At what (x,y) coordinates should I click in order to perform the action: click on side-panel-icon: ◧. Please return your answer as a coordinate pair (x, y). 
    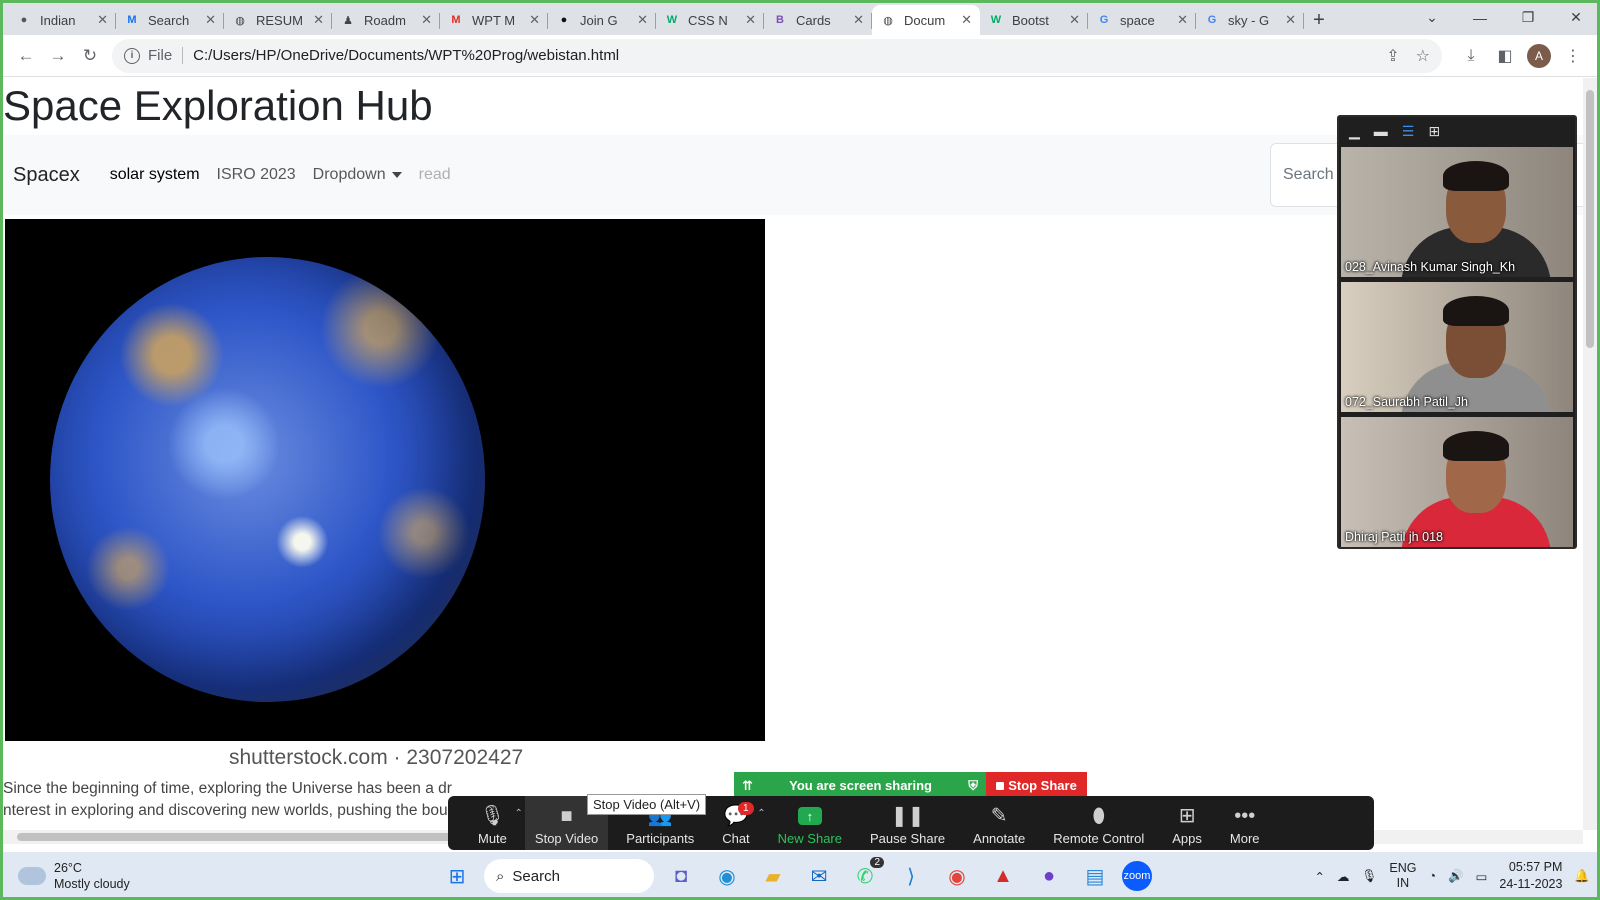
    Looking at the image, I should click on (1505, 56).